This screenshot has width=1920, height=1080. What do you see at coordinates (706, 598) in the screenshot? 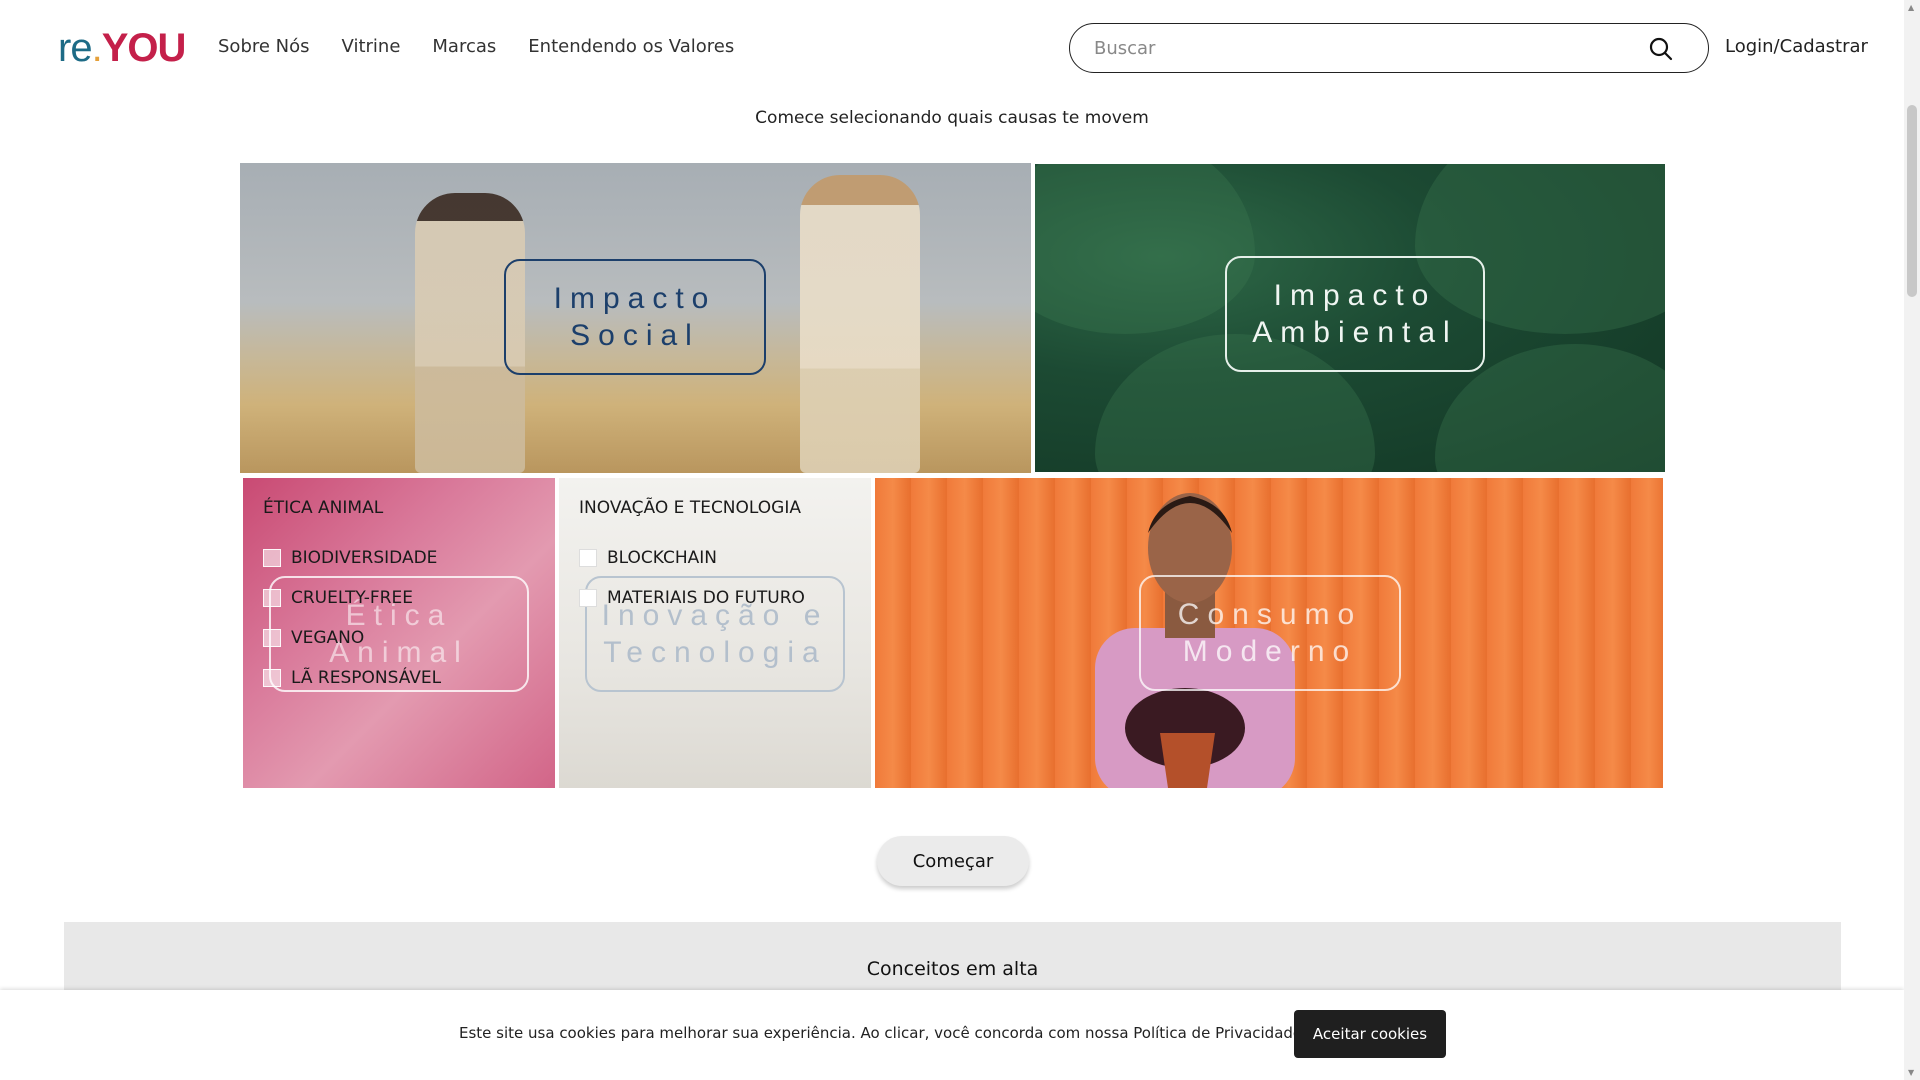
I see `option-label: MATERIAIS DO FUTURO` at bounding box center [706, 598].